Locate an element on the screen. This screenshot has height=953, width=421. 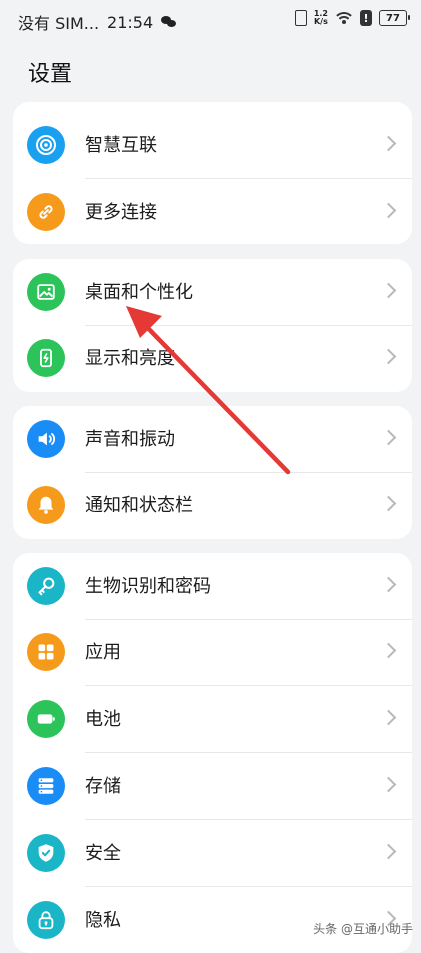
settings-item-label: 声音和振动 is located at coordinates (130, 439).